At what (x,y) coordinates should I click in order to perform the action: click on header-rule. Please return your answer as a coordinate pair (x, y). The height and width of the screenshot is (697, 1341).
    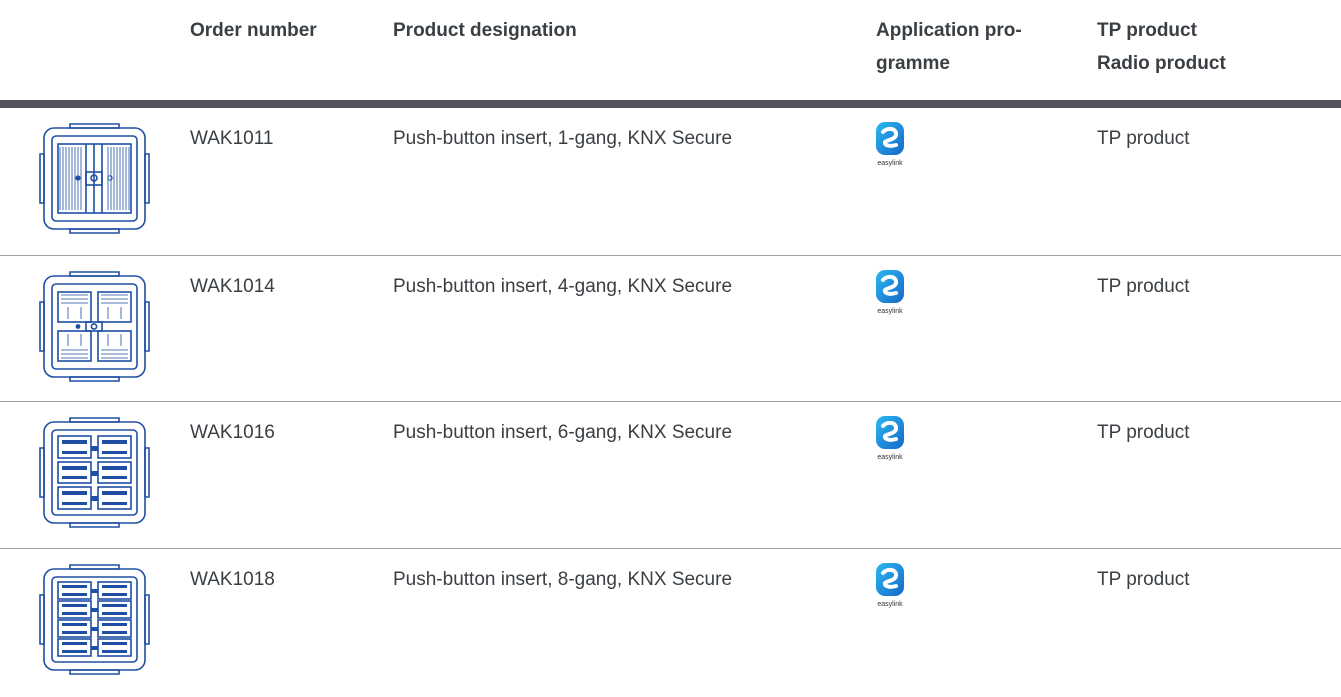
    Looking at the image, I should click on (670, 104).